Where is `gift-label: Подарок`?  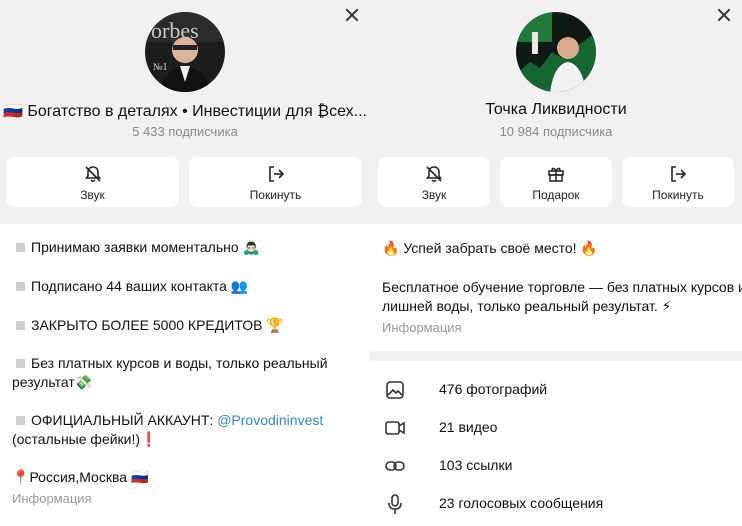
gift-label: Подарок is located at coordinates (556, 195).